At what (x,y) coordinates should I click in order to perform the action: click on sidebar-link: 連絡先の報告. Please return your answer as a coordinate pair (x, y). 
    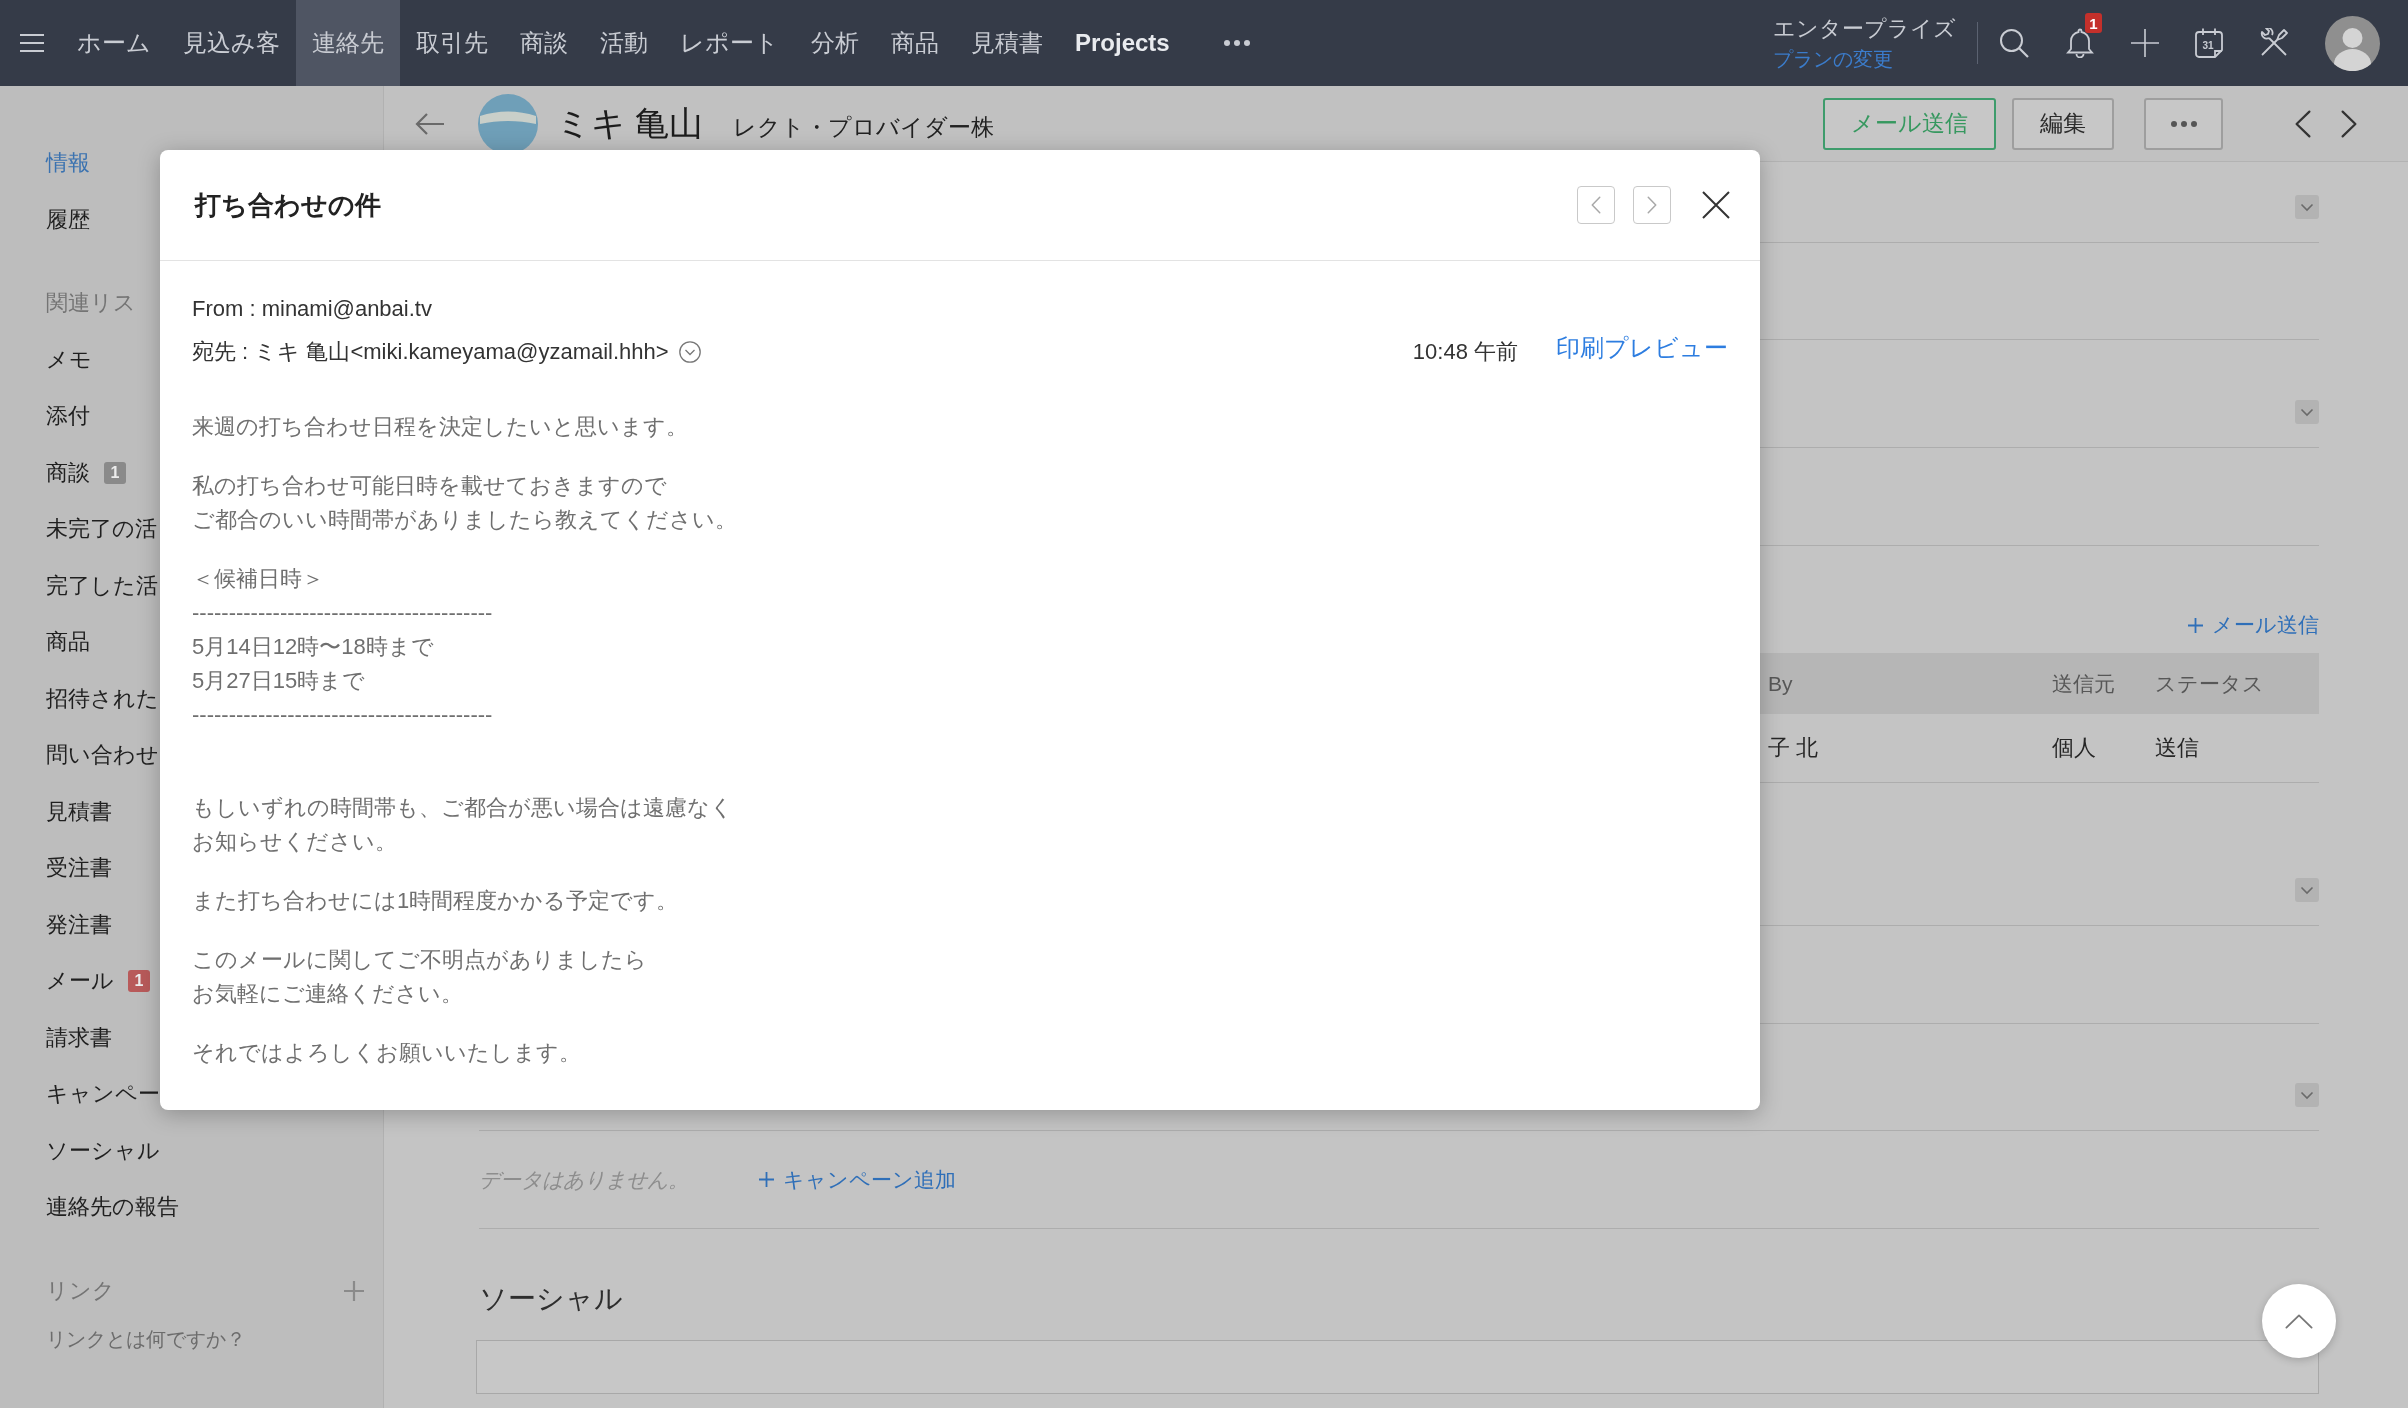
    Looking at the image, I should click on (112, 1207).